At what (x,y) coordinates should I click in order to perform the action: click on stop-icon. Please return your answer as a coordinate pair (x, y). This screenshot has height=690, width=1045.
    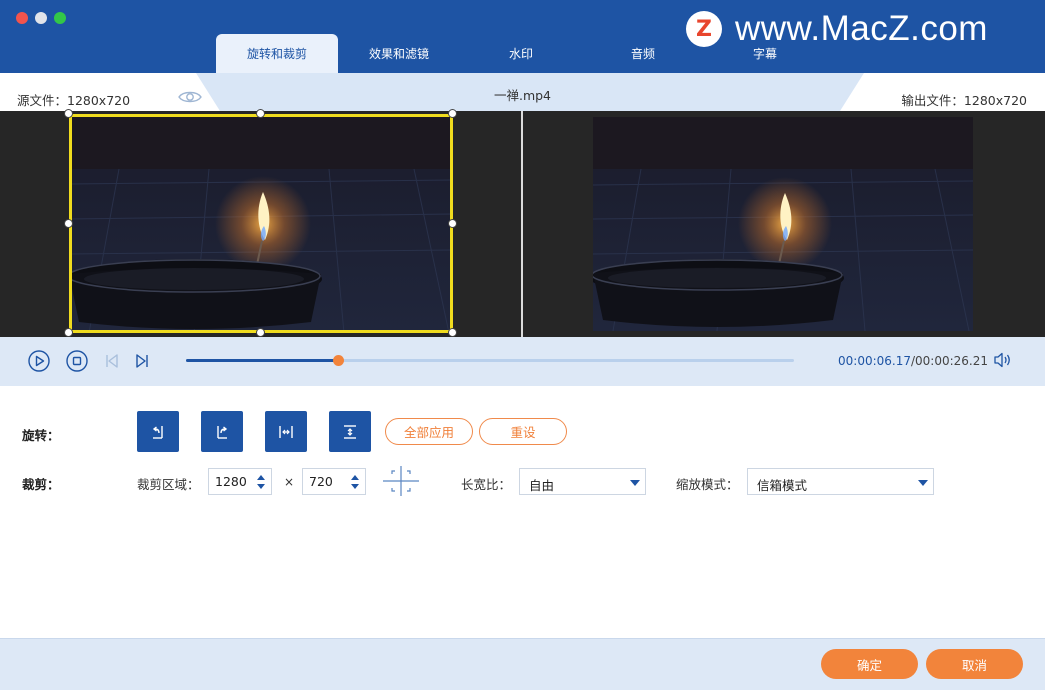
    Looking at the image, I should click on (77, 361).